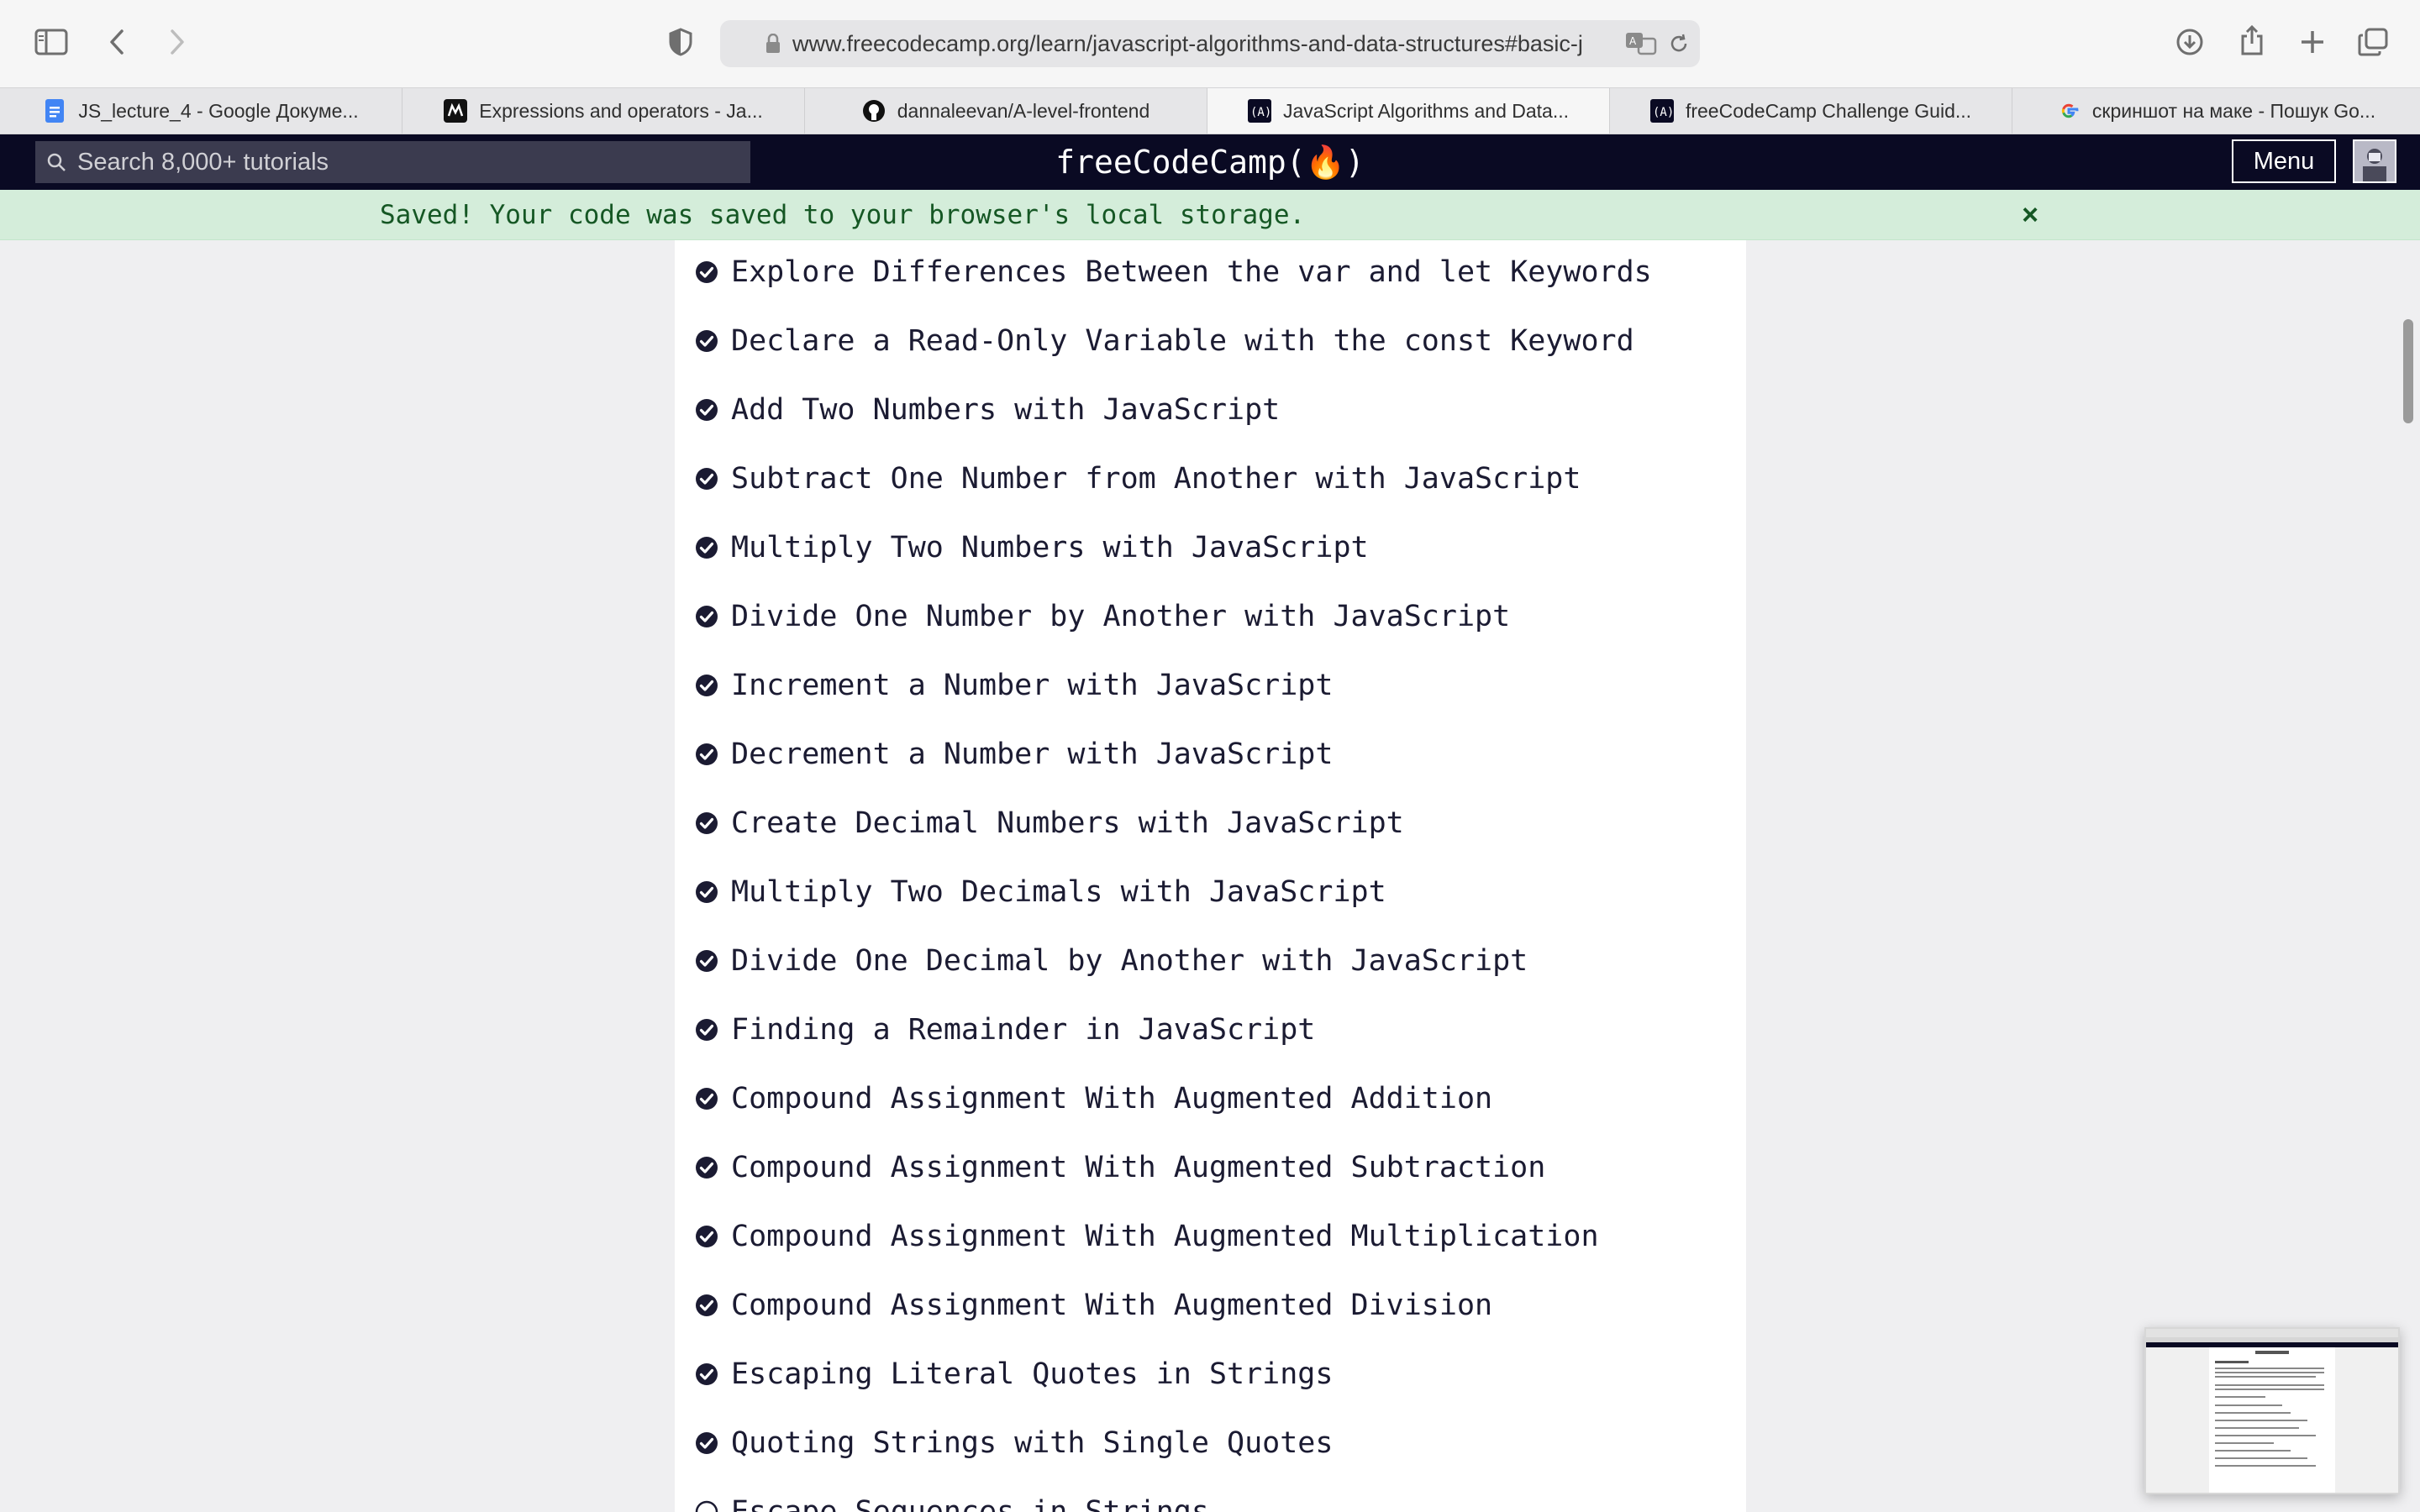 This screenshot has width=2420, height=1512. I want to click on challenge-item: Finding a Remainder in JavaScript, so click(1210, 1032).